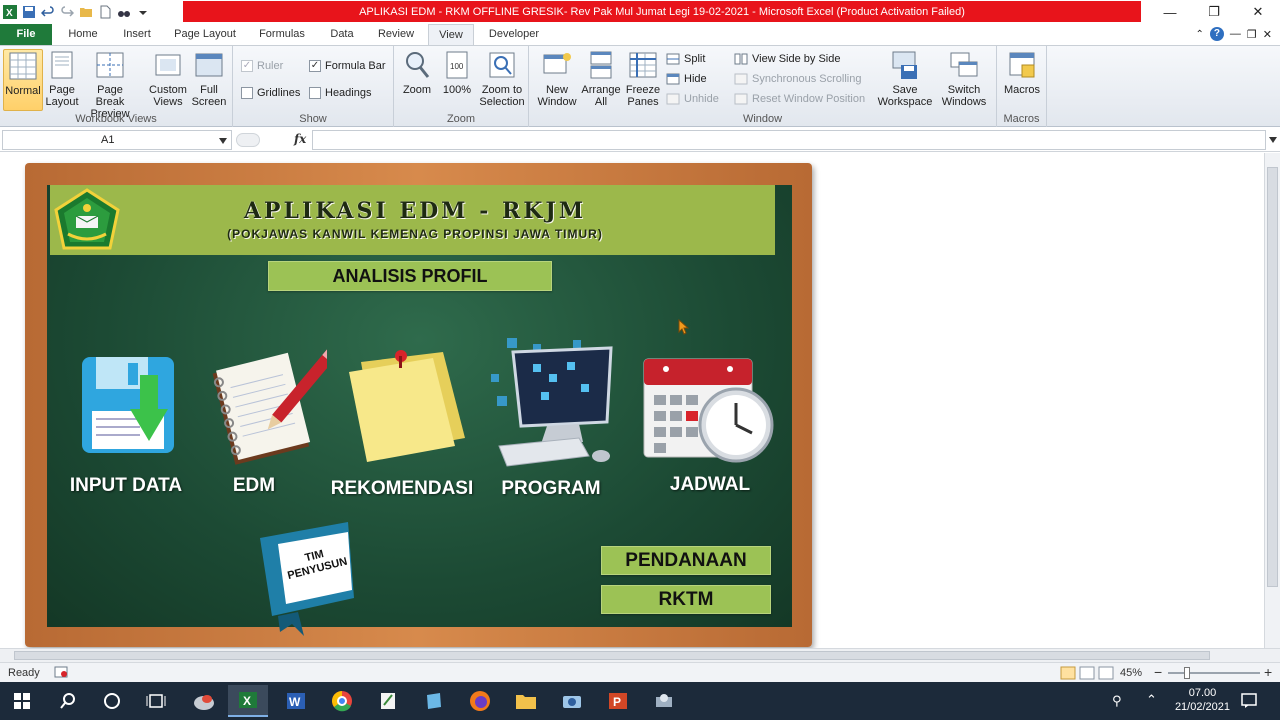 The width and height of the screenshot is (1280, 720). I want to click on taskbar-chrome-icon, so click(342, 701).